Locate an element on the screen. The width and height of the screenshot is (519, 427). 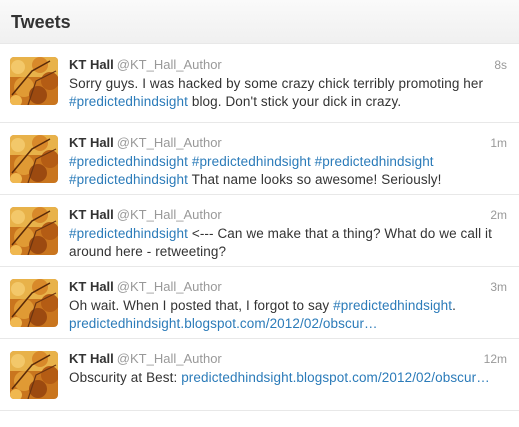
tweet-timestamp: 2m is located at coordinates (498, 215).